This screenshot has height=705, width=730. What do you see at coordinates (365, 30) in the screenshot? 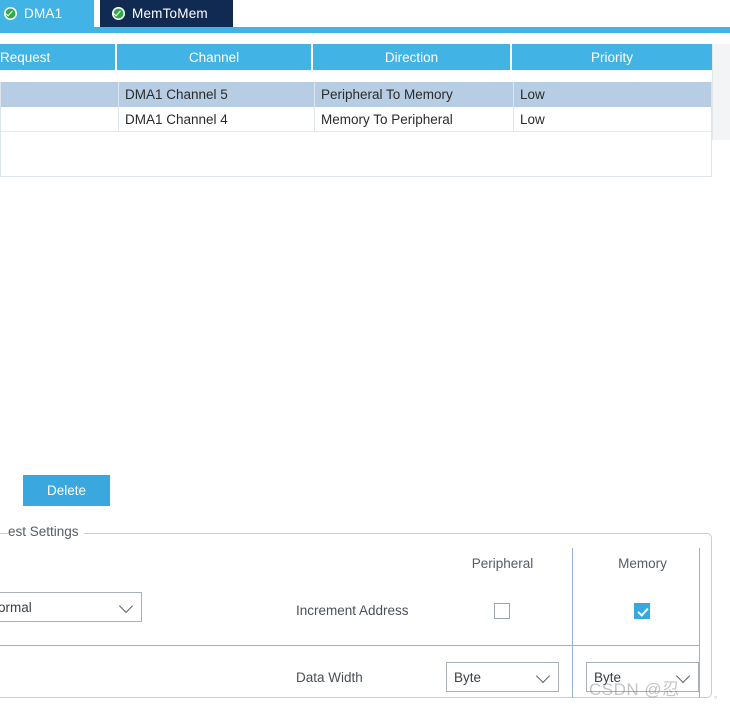
I see `tab-underline` at bounding box center [365, 30].